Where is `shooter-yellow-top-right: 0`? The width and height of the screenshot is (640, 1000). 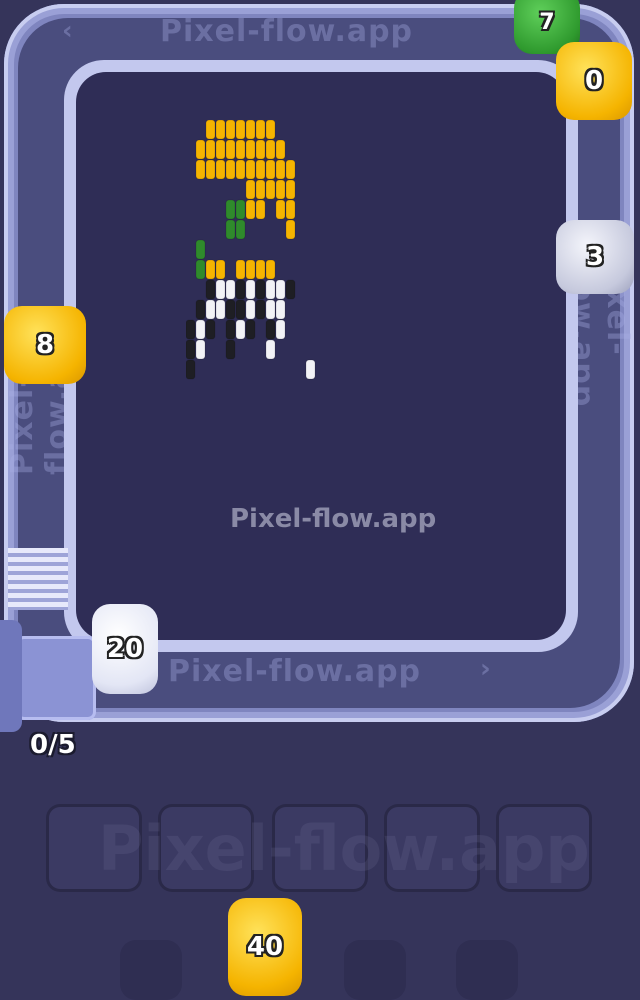
shooter-yellow-top-right: 0 is located at coordinates (594, 81).